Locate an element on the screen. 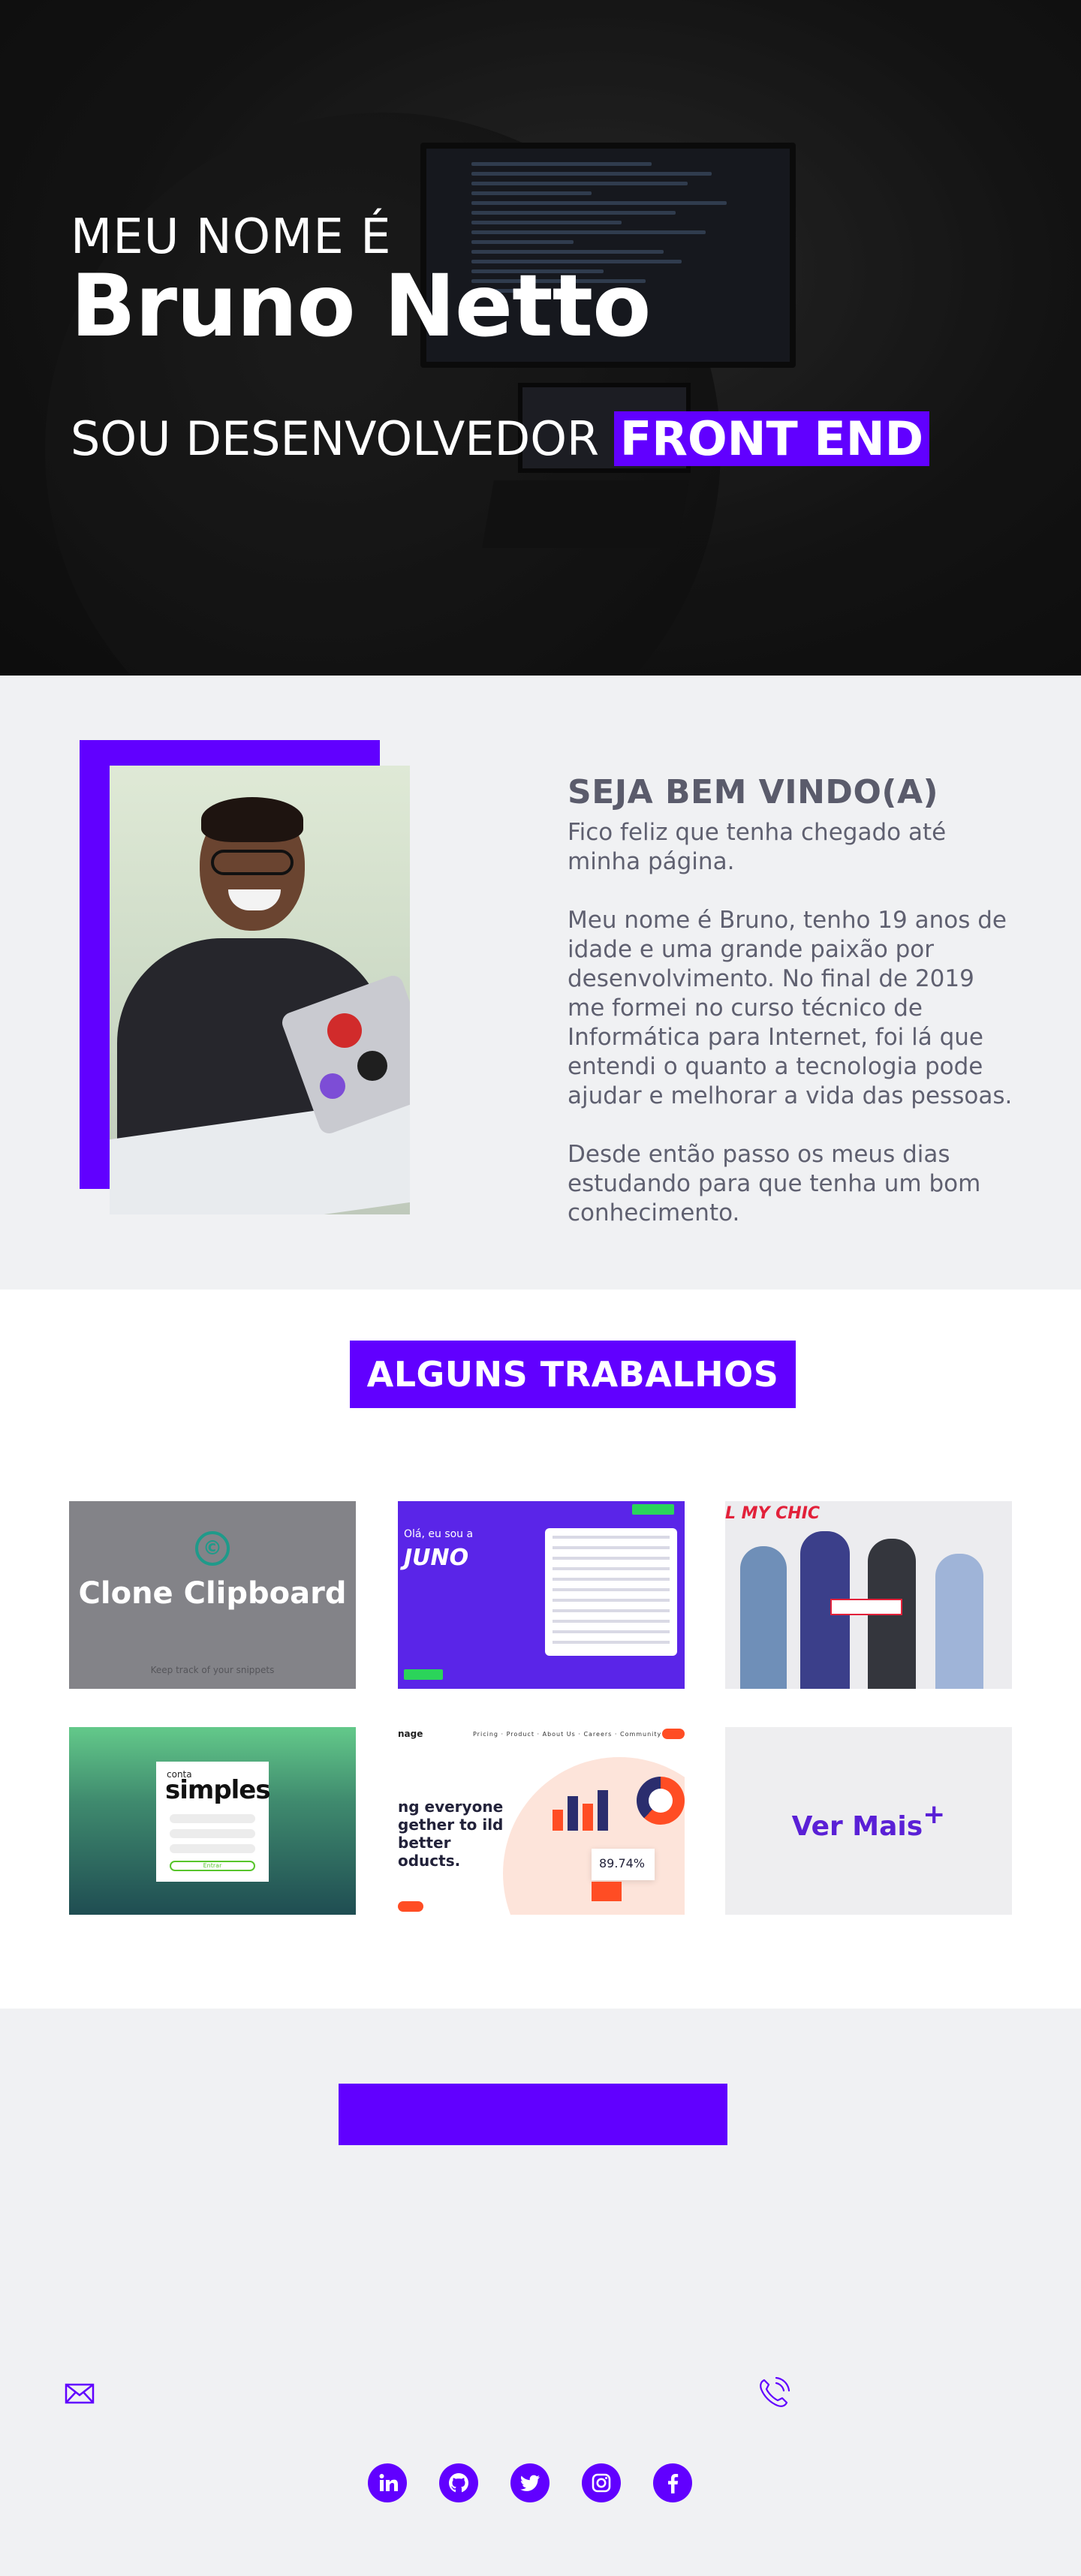 This screenshot has width=1081, height=2576. shop-logo: L MY CHIC is located at coordinates (773, 1513).